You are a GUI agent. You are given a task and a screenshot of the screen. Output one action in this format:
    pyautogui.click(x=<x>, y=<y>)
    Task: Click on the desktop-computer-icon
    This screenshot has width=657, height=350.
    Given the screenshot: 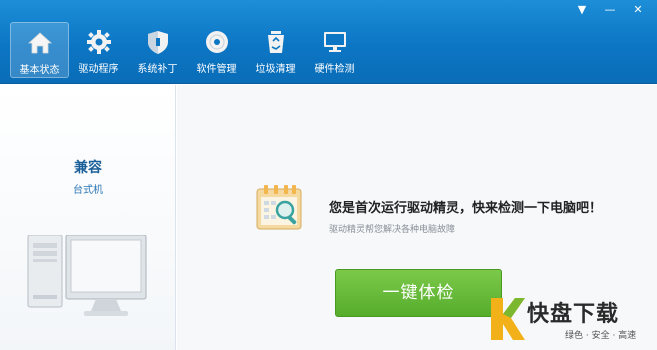 What is the action you would take?
    pyautogui.click(x=87, y=275)
    